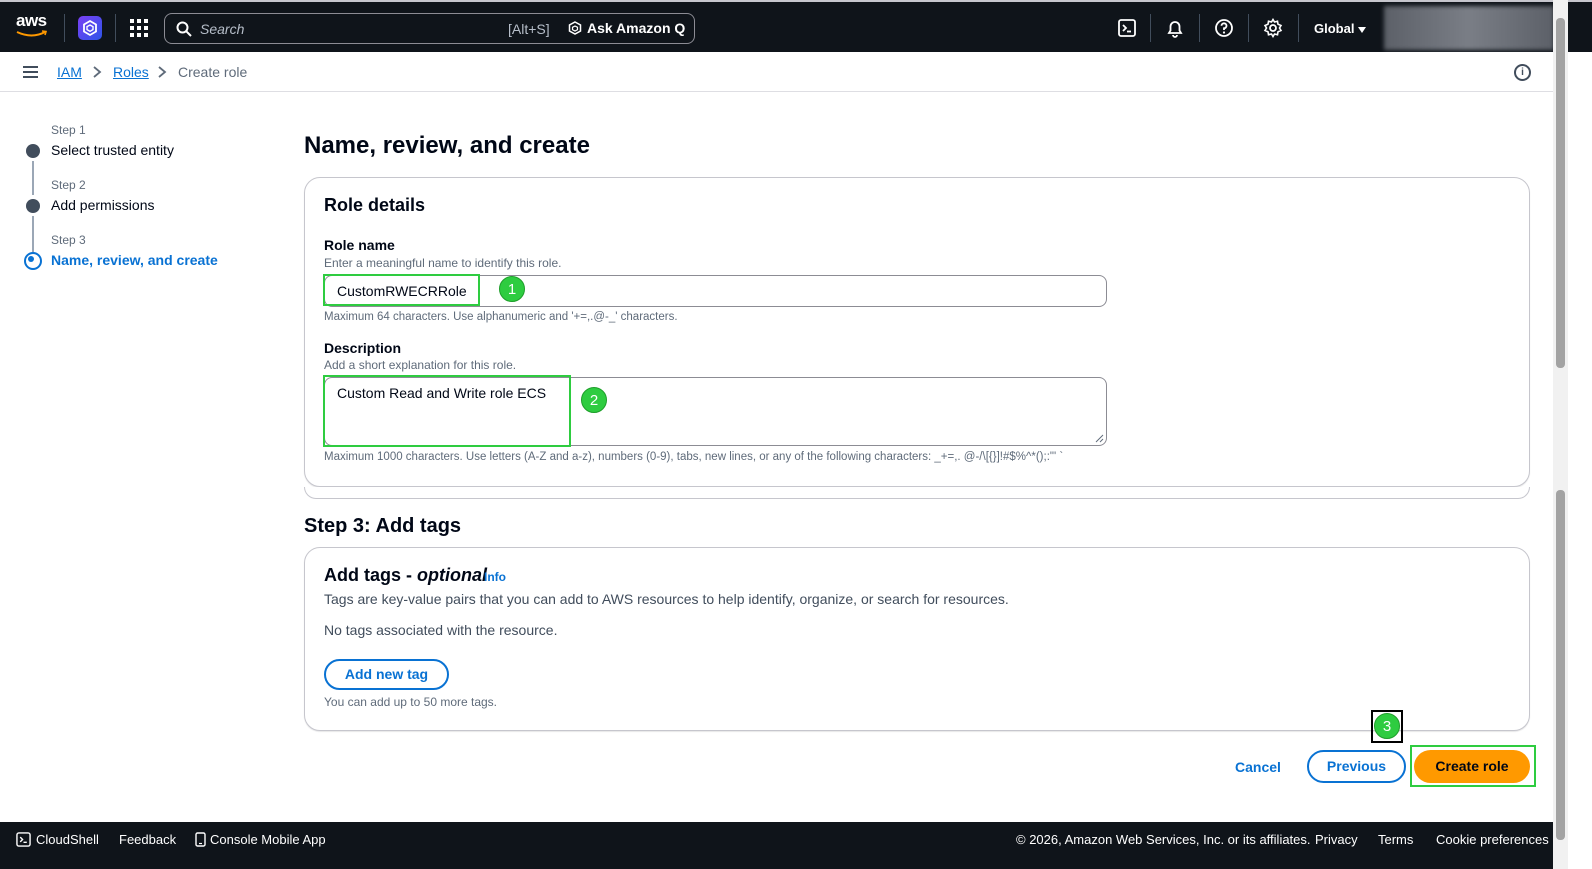  What do you see at coordinates (1356, 766) in the screenshot?
I see `previous-button: Previous` at bounding box center [1356, 766].